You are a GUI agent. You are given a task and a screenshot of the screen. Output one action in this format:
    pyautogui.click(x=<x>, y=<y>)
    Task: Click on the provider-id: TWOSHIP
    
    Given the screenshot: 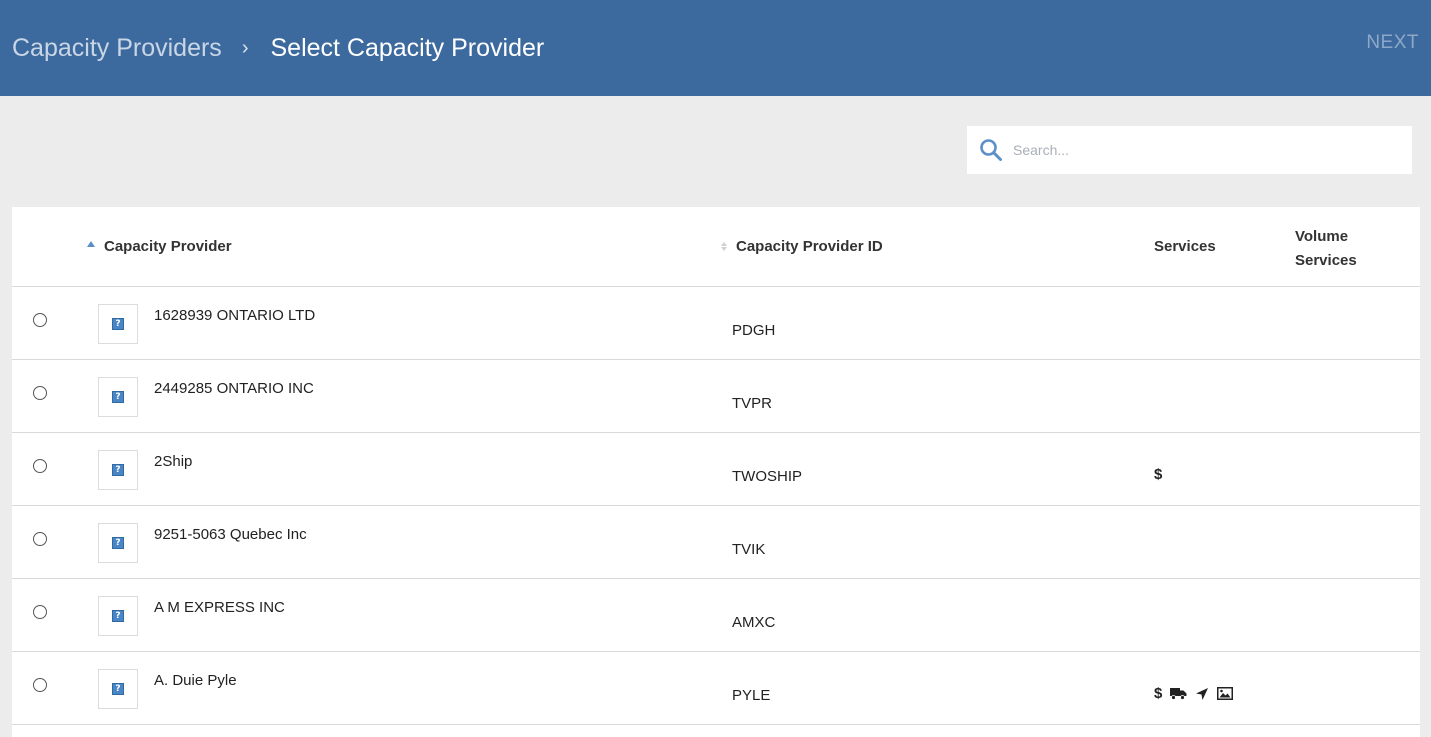 What is the action you would take?
    pyautogui.click(x=767, y=476)
    